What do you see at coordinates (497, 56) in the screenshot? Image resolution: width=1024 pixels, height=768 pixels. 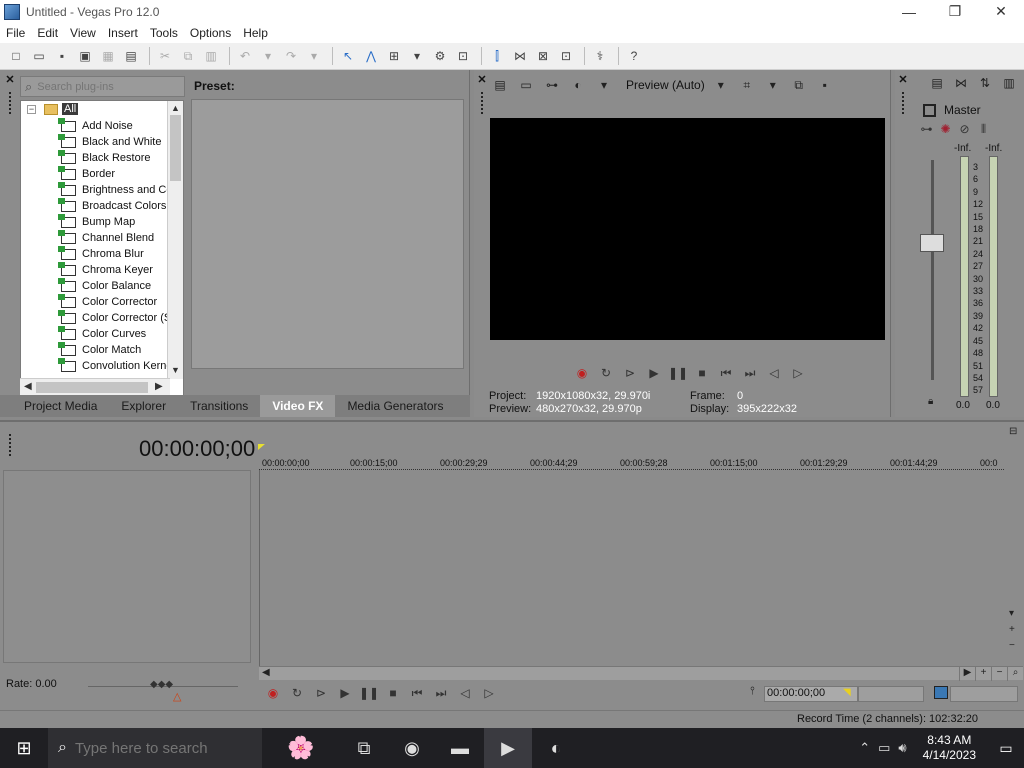 I see `enable-snapping-icon: ⫿` at bounding box center [497, 56].